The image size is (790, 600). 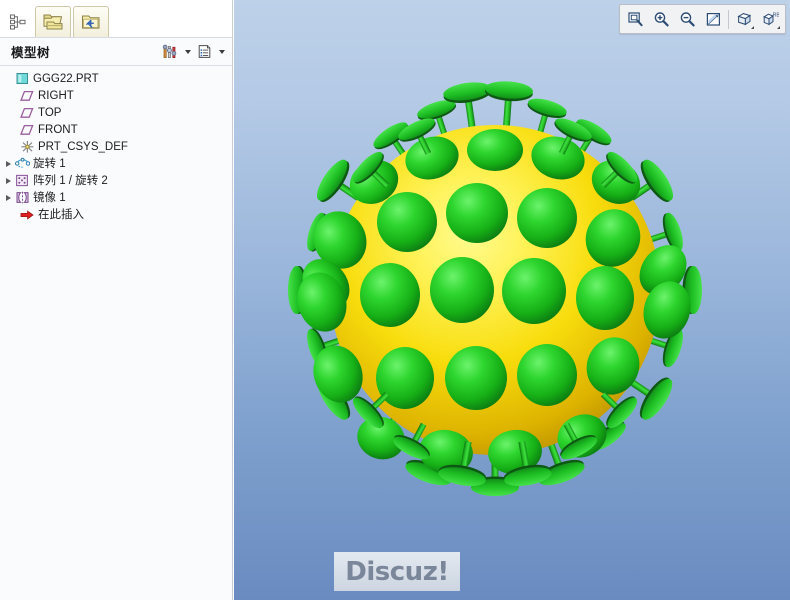 What do you see at coordinates (22, 79) in the screenshot?
I see `part-icon` at bounding box center [22, 79].